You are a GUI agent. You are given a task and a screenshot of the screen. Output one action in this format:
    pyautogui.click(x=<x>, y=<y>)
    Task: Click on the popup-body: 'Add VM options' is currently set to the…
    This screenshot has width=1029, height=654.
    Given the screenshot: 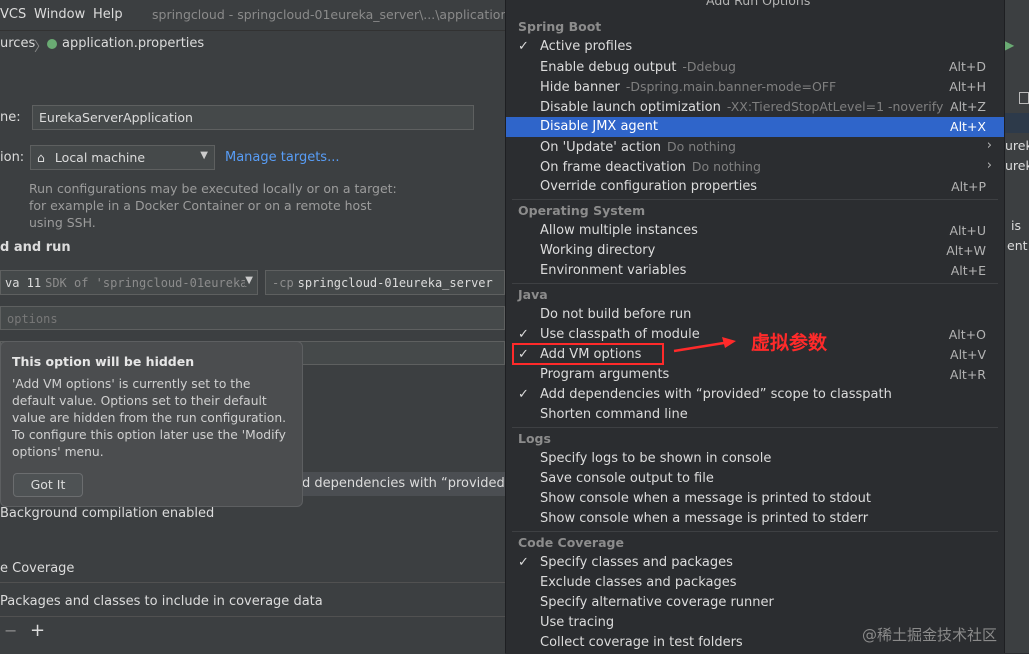 What is the action you would take?
    pyautogui.click(x=149, y=401)
    